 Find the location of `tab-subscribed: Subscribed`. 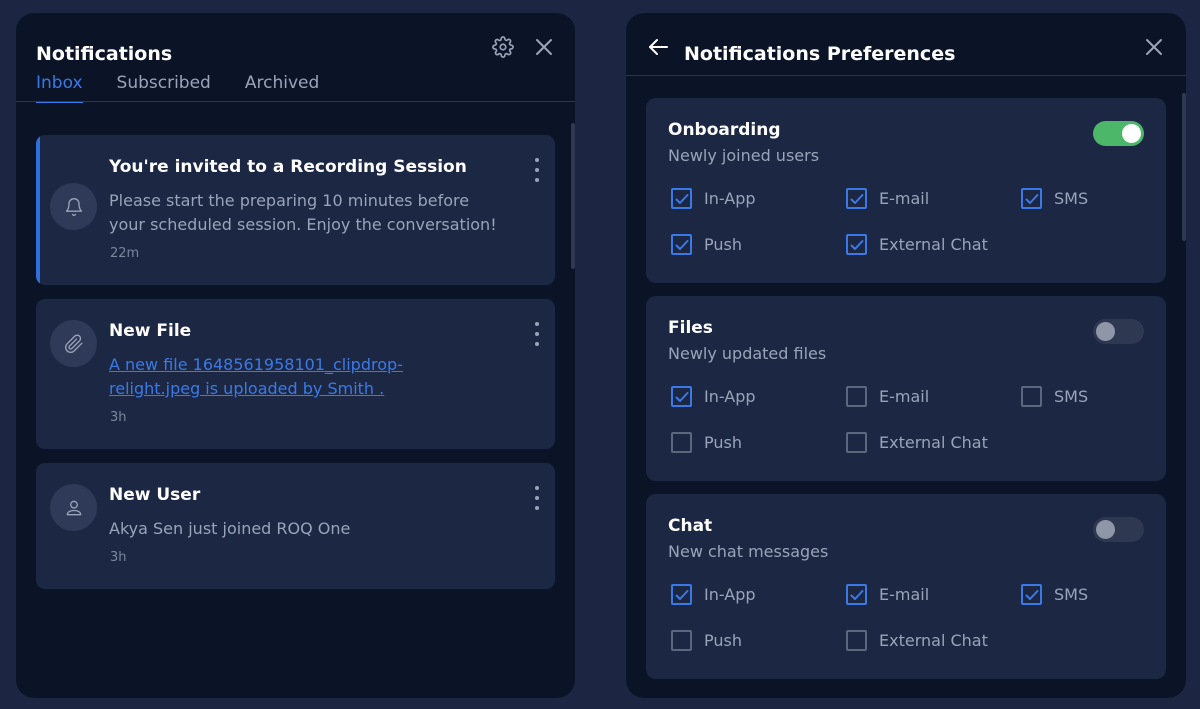

tab-subscribed: Subscribed is located at coordinates (164, 86).